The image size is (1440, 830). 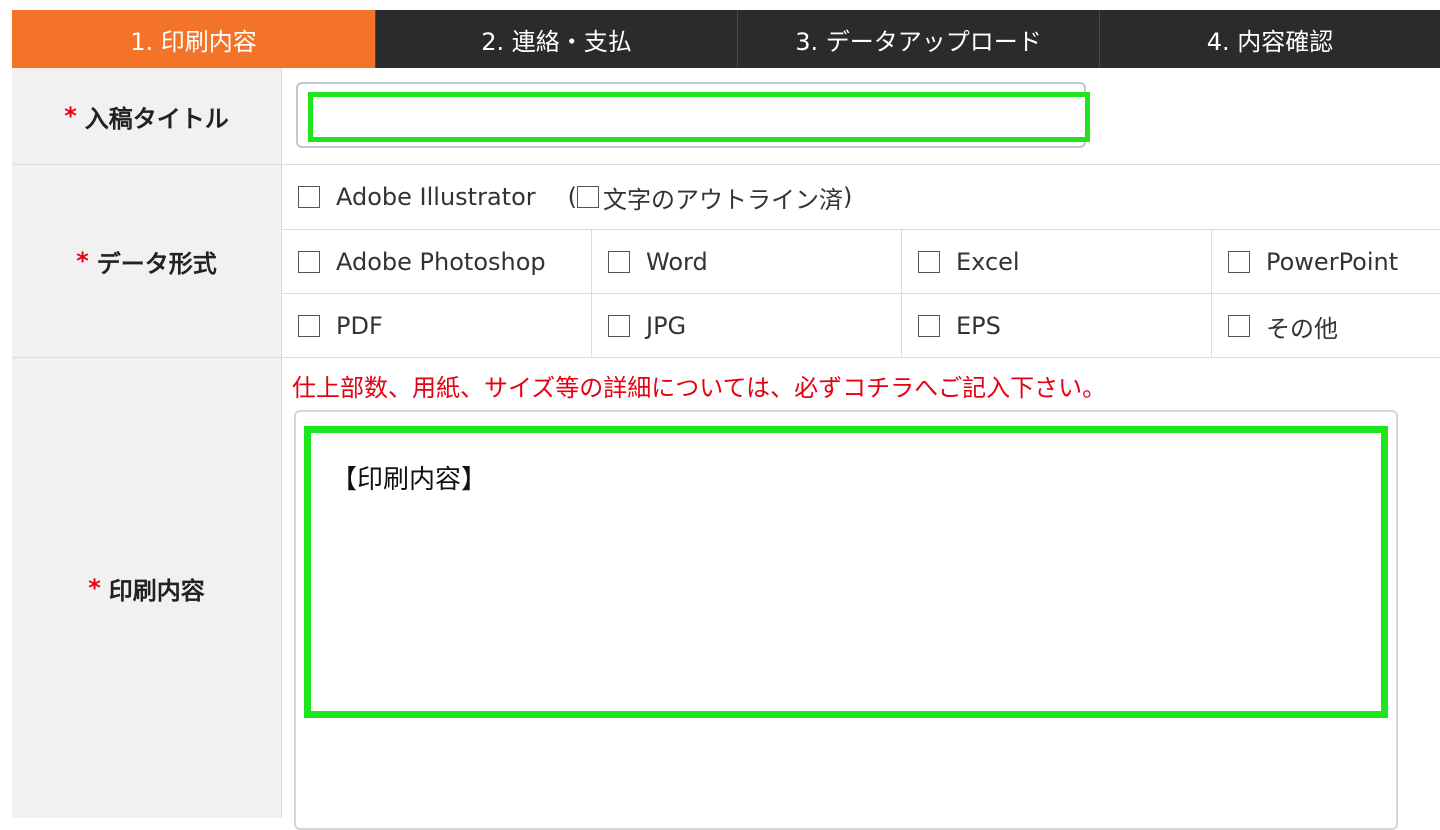 What do you see at coordinates (1057, 262) in the screenshot?
I see `format-option-excel: Excel` at bounding box center [1057, 262].